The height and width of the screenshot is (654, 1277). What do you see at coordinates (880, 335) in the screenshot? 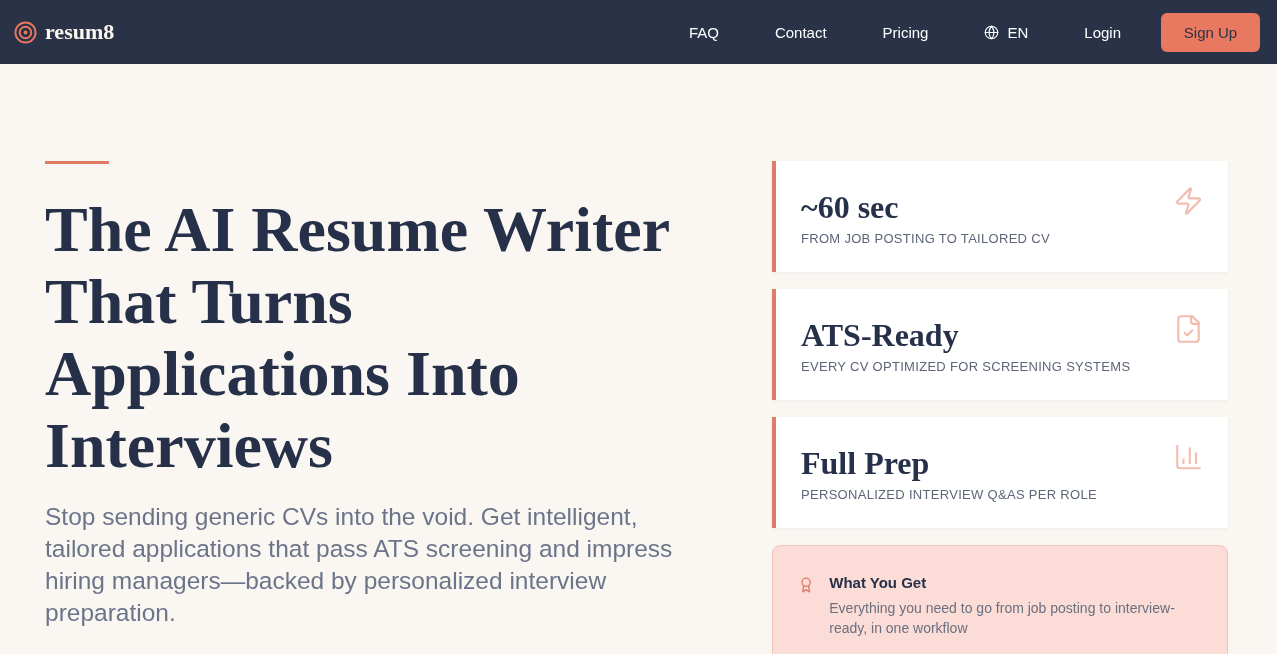
I see `stat-value: ATS-Ready` at bounding box center [880, 335].